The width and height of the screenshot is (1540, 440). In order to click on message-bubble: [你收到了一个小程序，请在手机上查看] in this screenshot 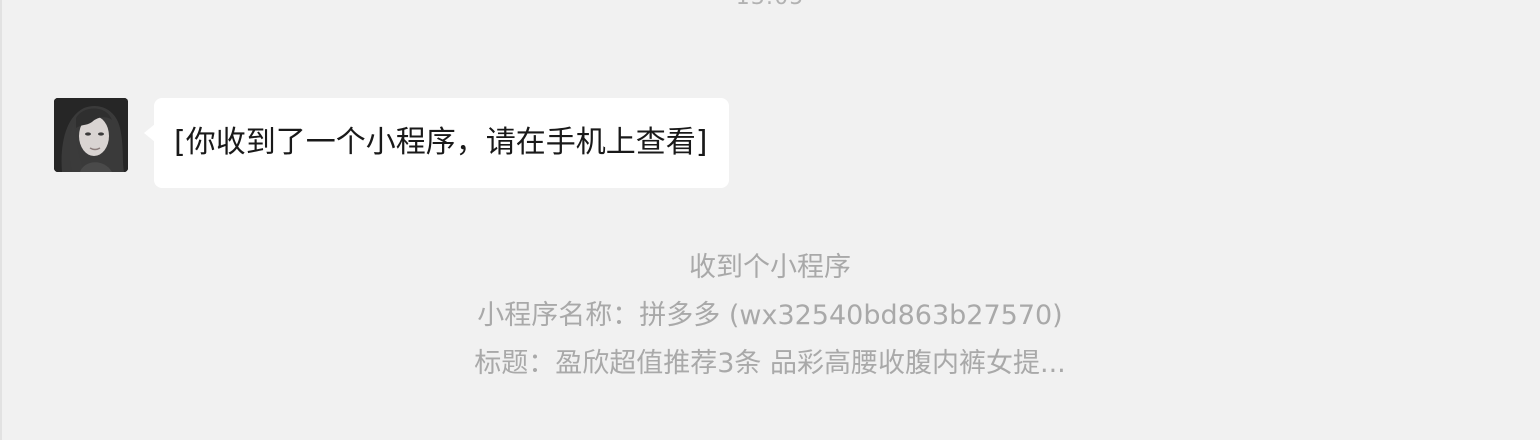, I will do `click(436, 143)`.